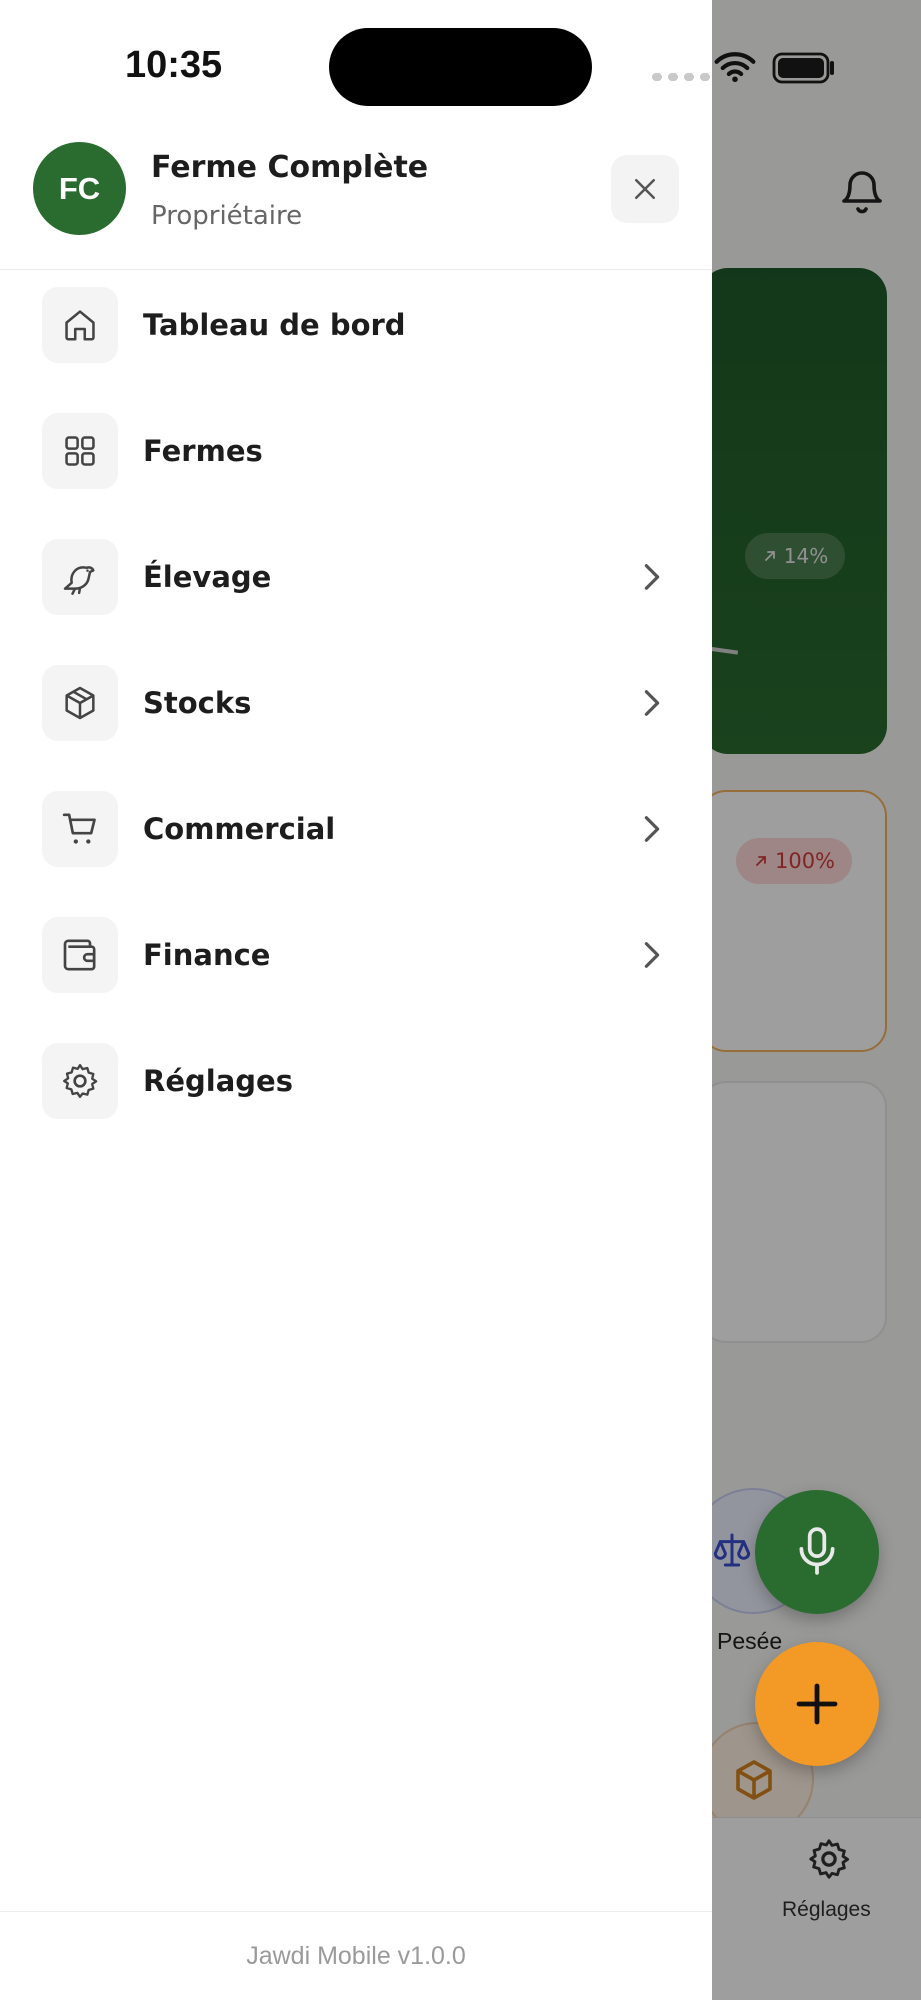 The image size is (921, 2000). Describe the element at coordinates (239, 829) in the screenshot. I see `menu-item-label: Commercial` at that location.